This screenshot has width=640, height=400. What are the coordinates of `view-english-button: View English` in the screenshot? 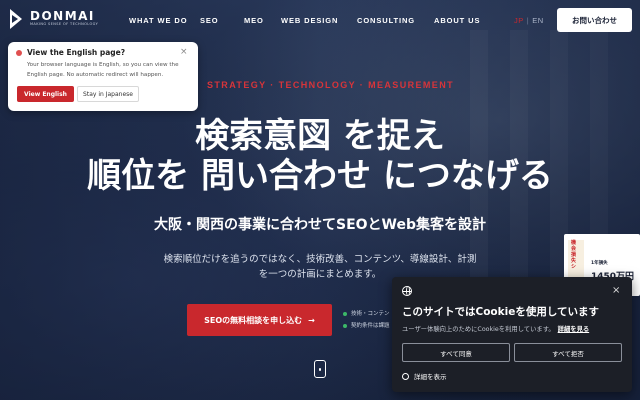 It's located at (45, 94).